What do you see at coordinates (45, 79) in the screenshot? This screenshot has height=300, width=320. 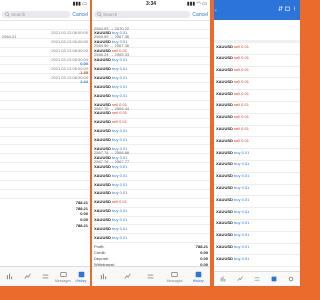 I see `list-item: 2021.03.13 08:00:04 2.44` at bounding box center [45, 79].